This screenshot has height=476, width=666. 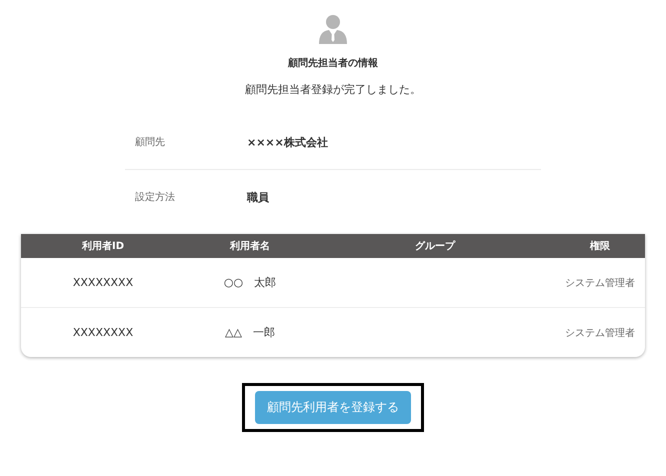 What do you see at coordinates (250, 332) in the screenshot?
I see `table-cell: △△ 一郎` at bounding box center [250, 332].